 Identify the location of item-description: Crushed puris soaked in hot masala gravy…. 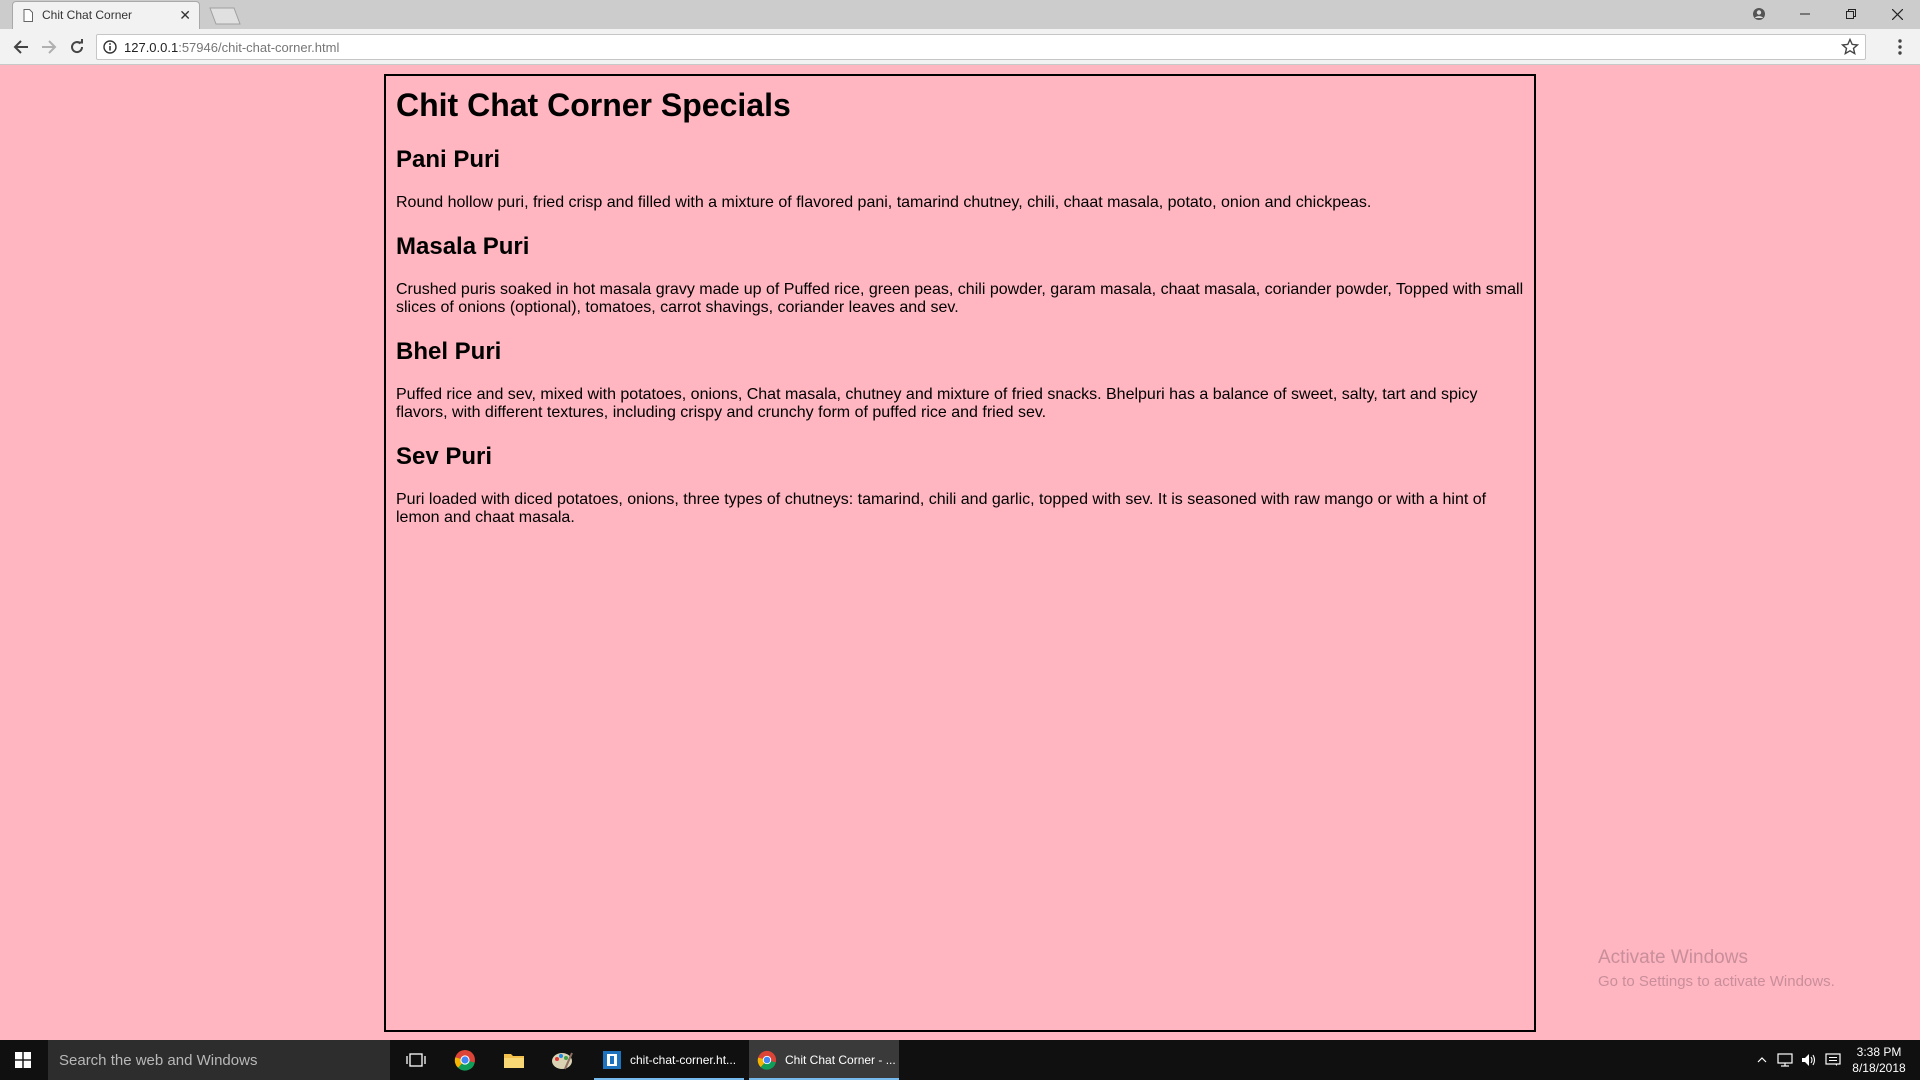
(960, 298).